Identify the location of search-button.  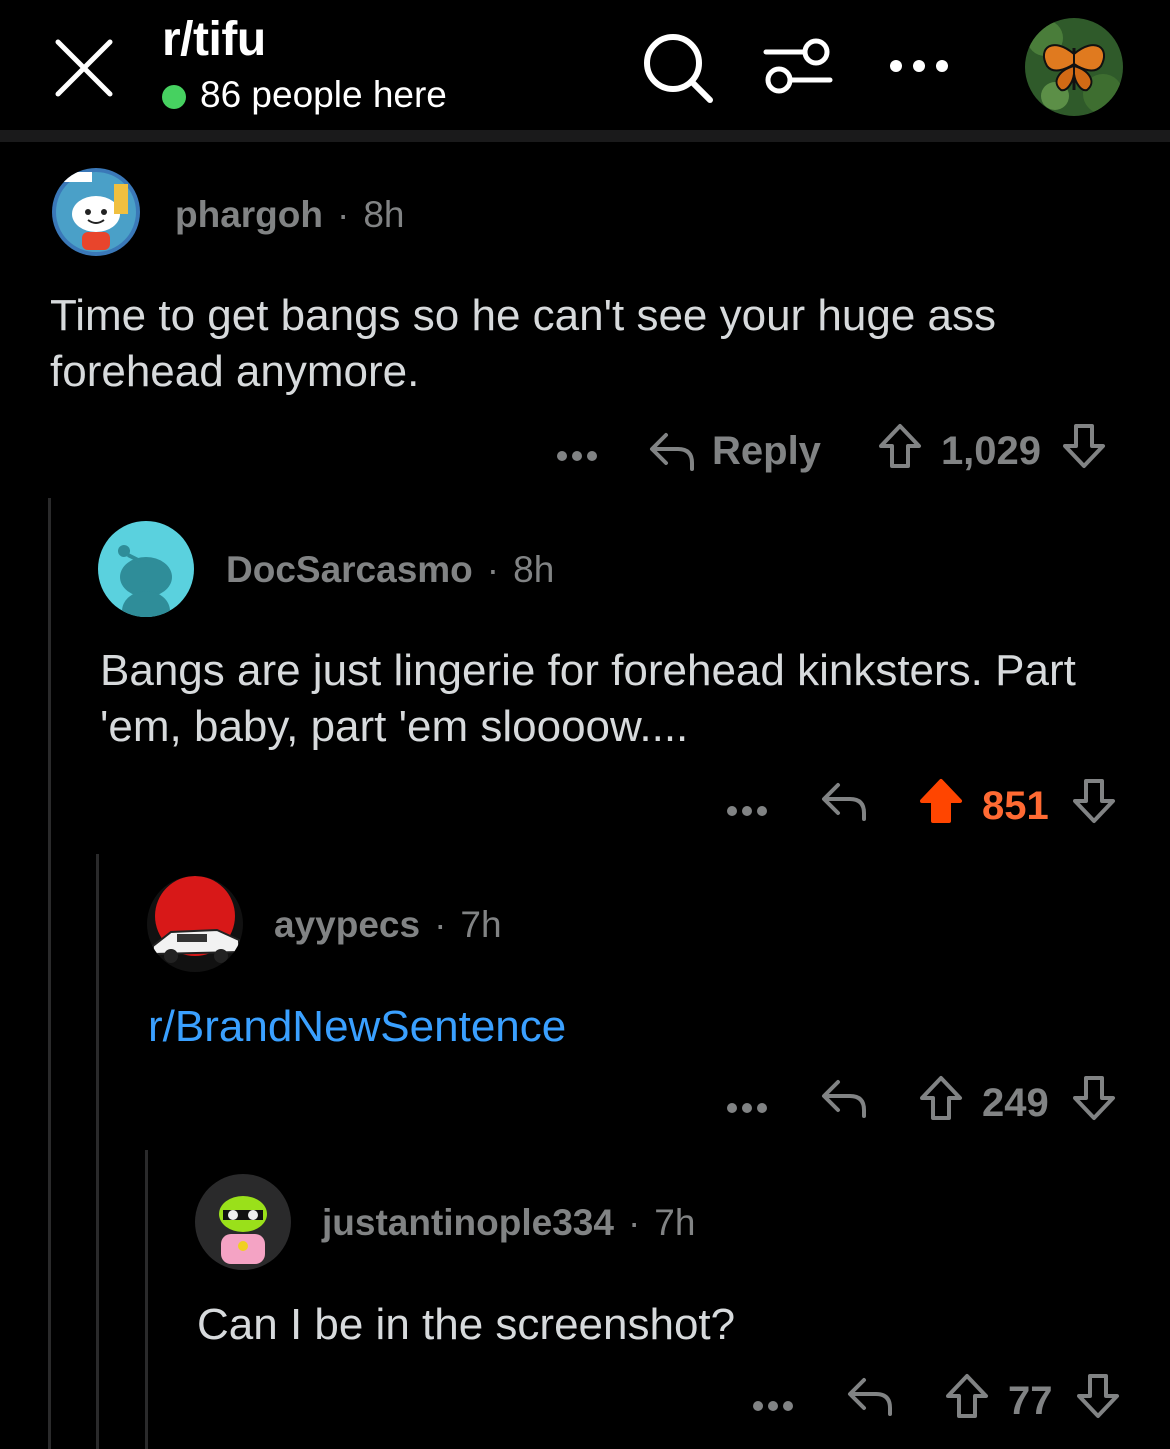
(678, 68).